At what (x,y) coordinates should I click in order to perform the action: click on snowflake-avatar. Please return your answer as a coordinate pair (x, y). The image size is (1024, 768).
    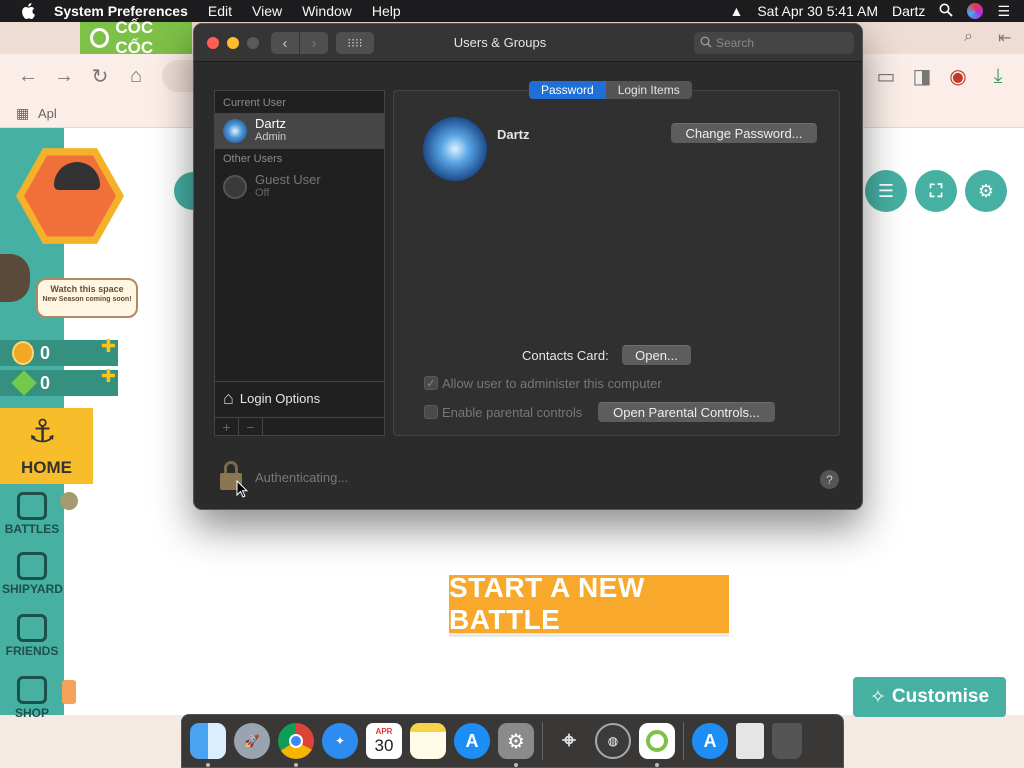
    Looking at the image, I should click on (235, 131).